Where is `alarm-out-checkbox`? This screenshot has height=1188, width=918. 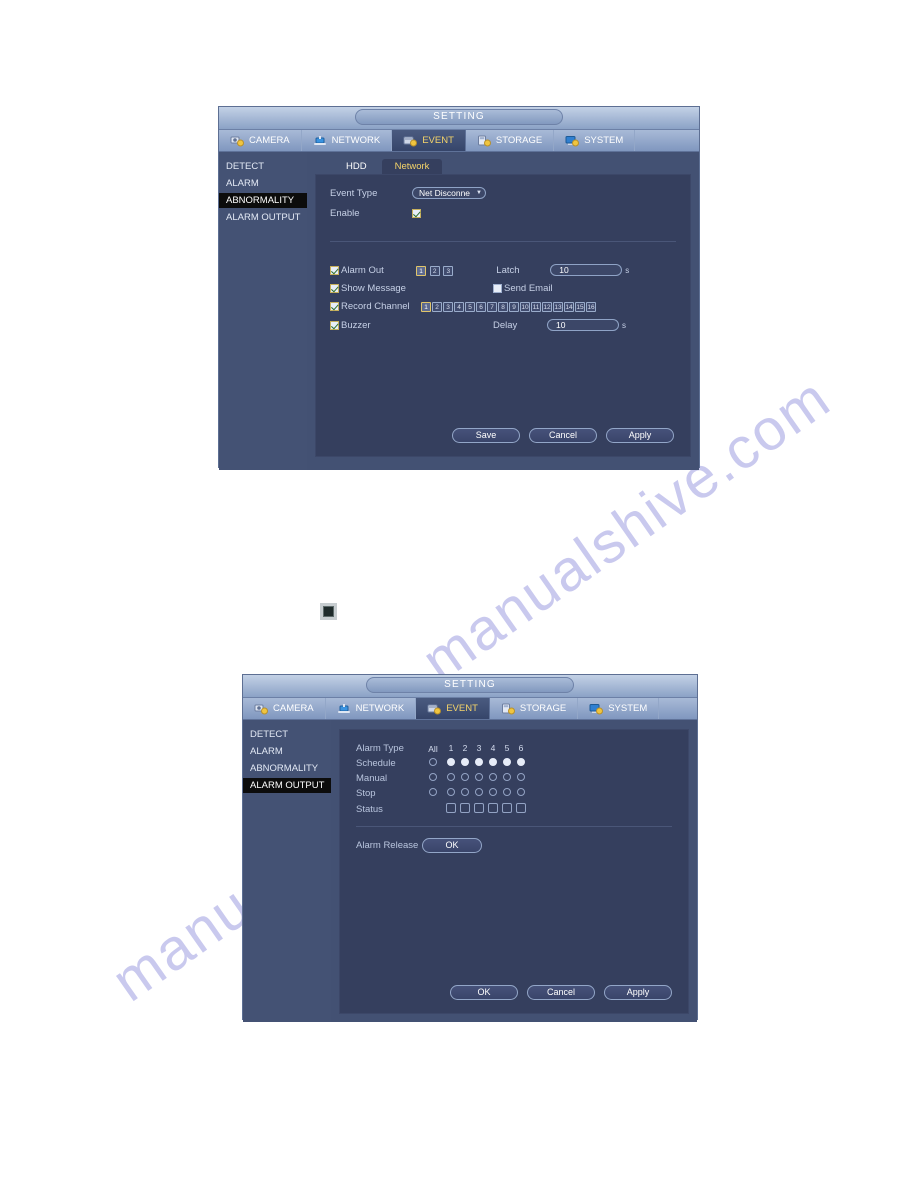 alarm-out-checkbox is located at coordinates (334, 270).